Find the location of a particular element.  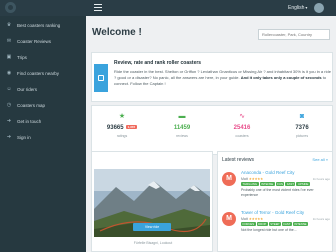

language-selector: English▾ is located at coordinates (297, 8).